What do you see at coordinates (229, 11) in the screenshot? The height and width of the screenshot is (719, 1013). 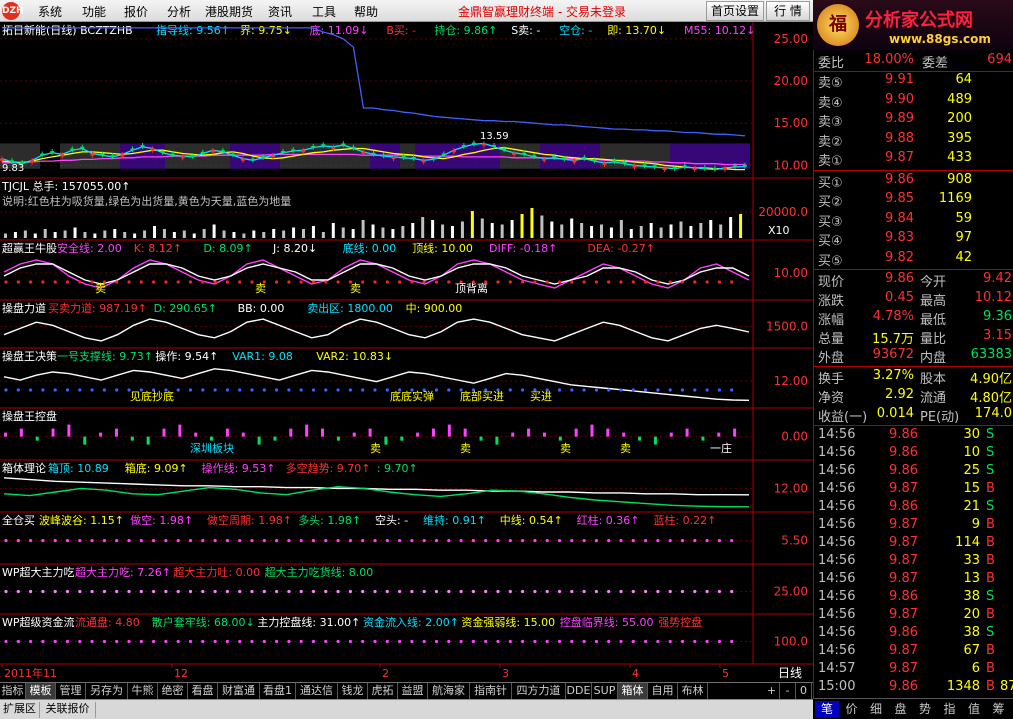 I see `menu-hk-futures: 港股期货` at bounding box center [229, 11].